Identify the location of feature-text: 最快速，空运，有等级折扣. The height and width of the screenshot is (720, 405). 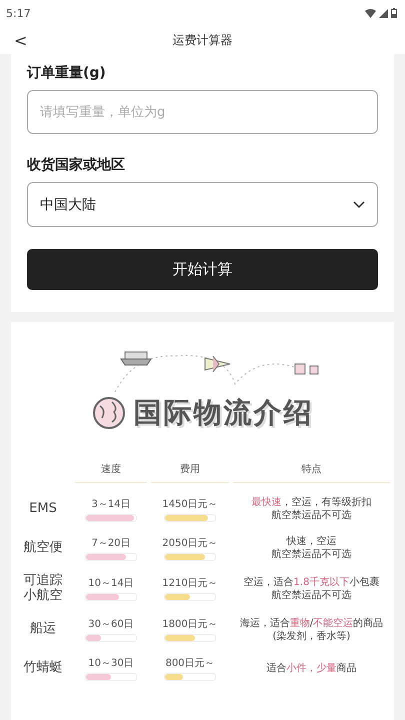
(312, 502).